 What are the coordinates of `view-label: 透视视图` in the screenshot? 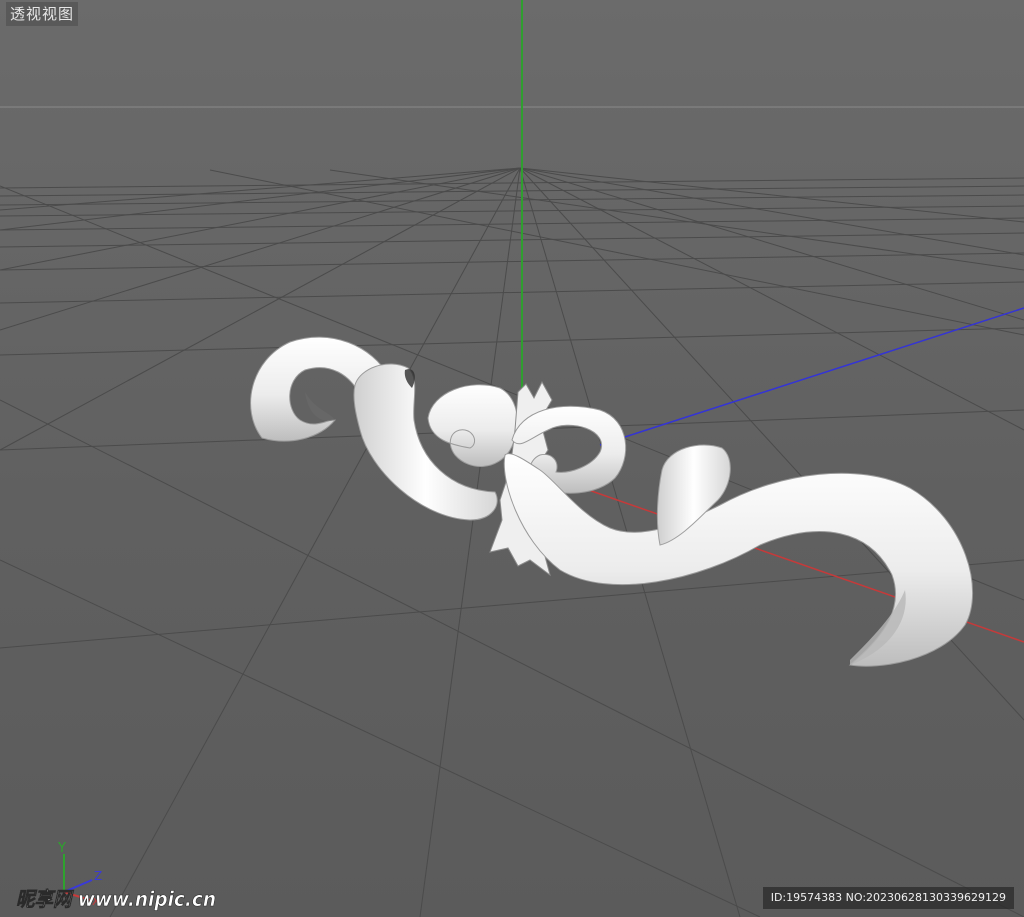 It's located at (42, 14).